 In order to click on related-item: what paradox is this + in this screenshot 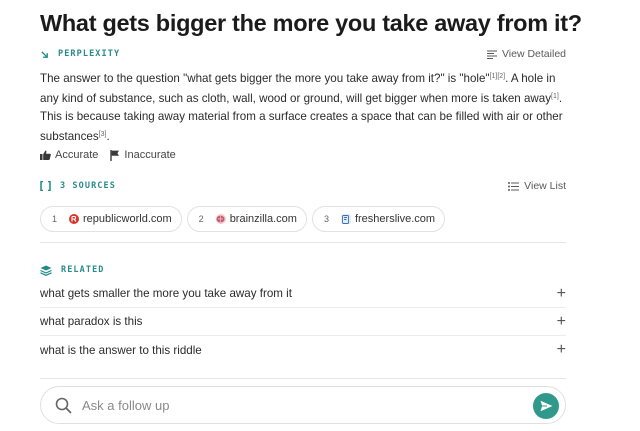, I will do `click(303, 322)`.